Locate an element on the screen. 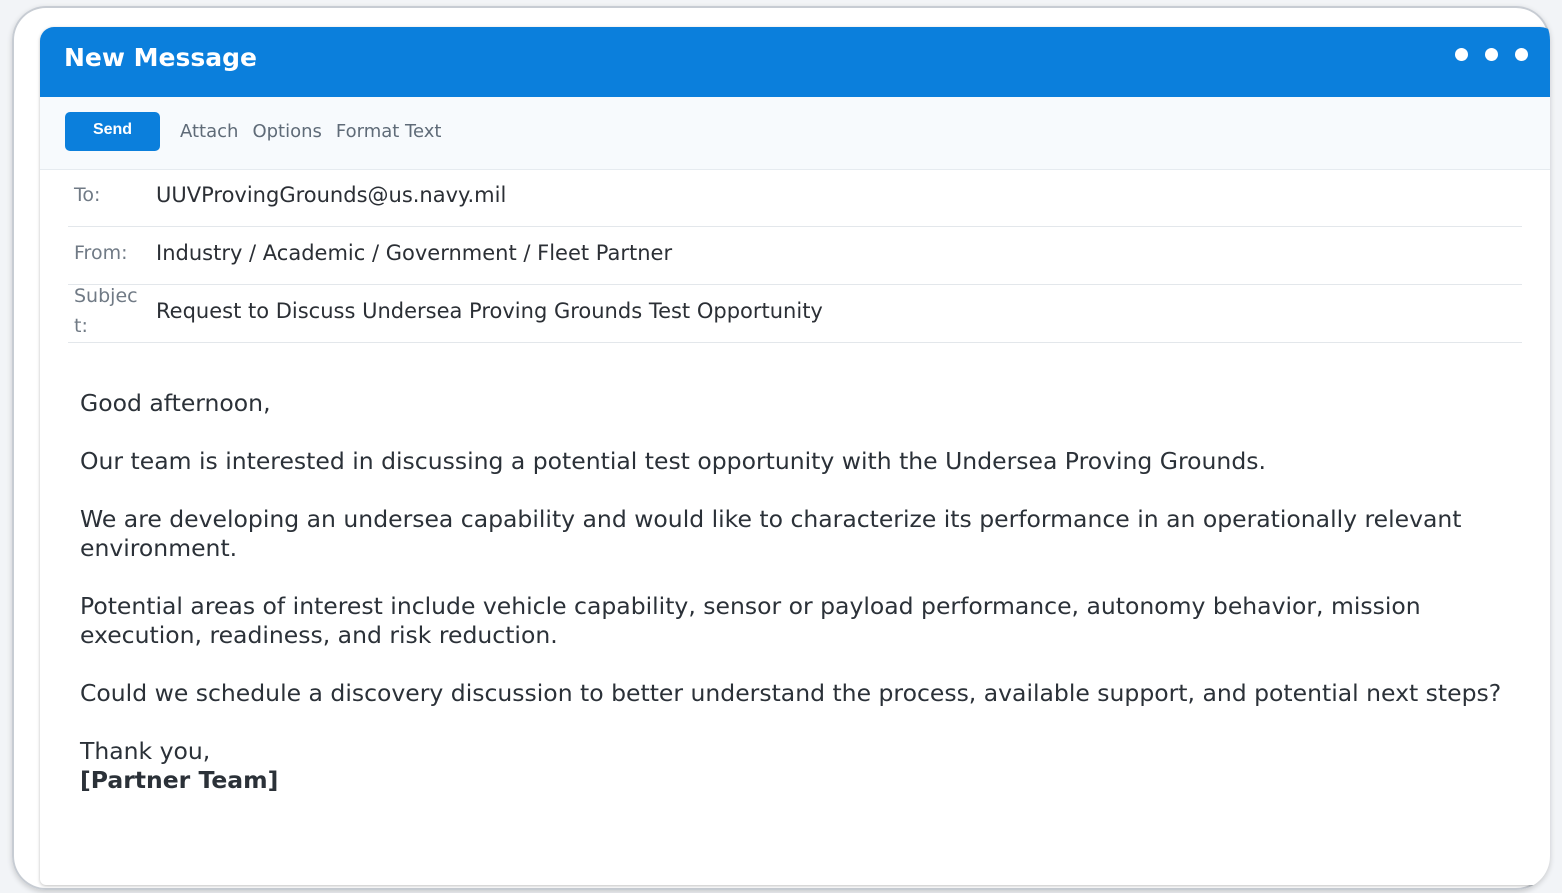 This screenshot has height=893, width=1562. more-dots-icon is located at coordinates (1491, 54).